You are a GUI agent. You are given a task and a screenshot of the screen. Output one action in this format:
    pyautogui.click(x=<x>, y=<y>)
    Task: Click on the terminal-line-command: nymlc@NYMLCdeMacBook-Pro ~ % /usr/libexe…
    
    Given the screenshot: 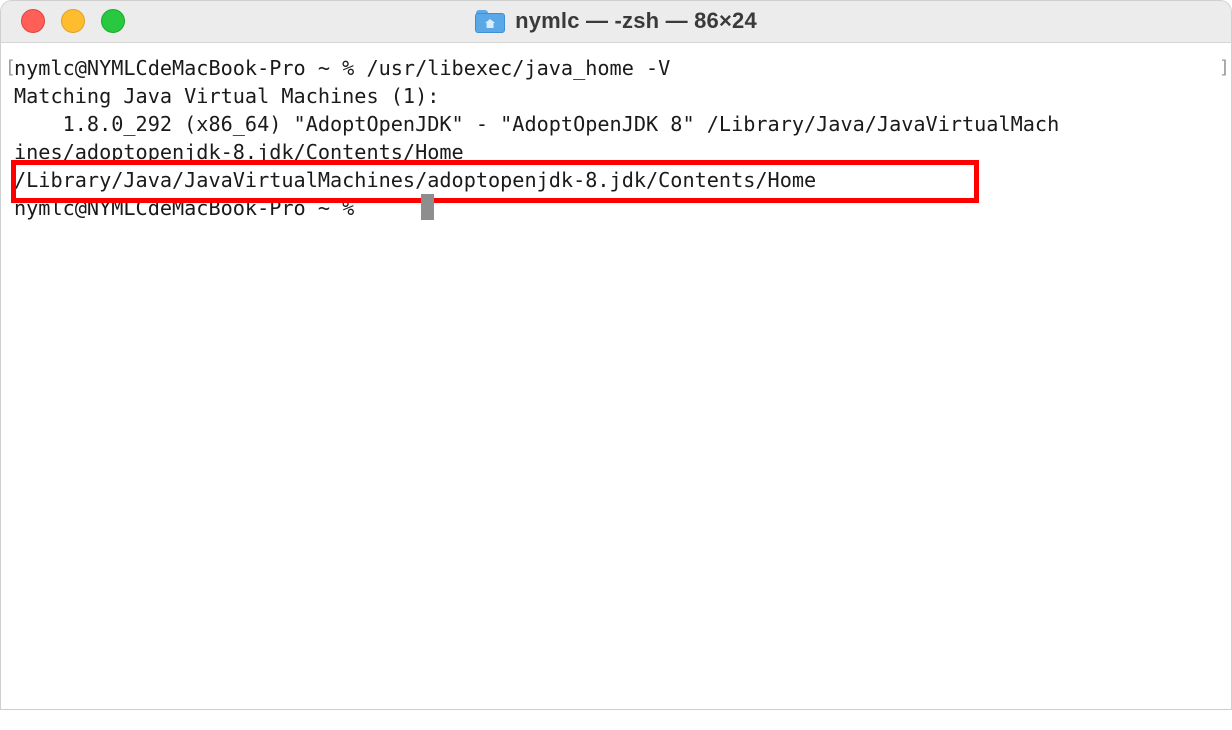 What is the action you would take?
    pyautogui.click(x=342, y=68)
    